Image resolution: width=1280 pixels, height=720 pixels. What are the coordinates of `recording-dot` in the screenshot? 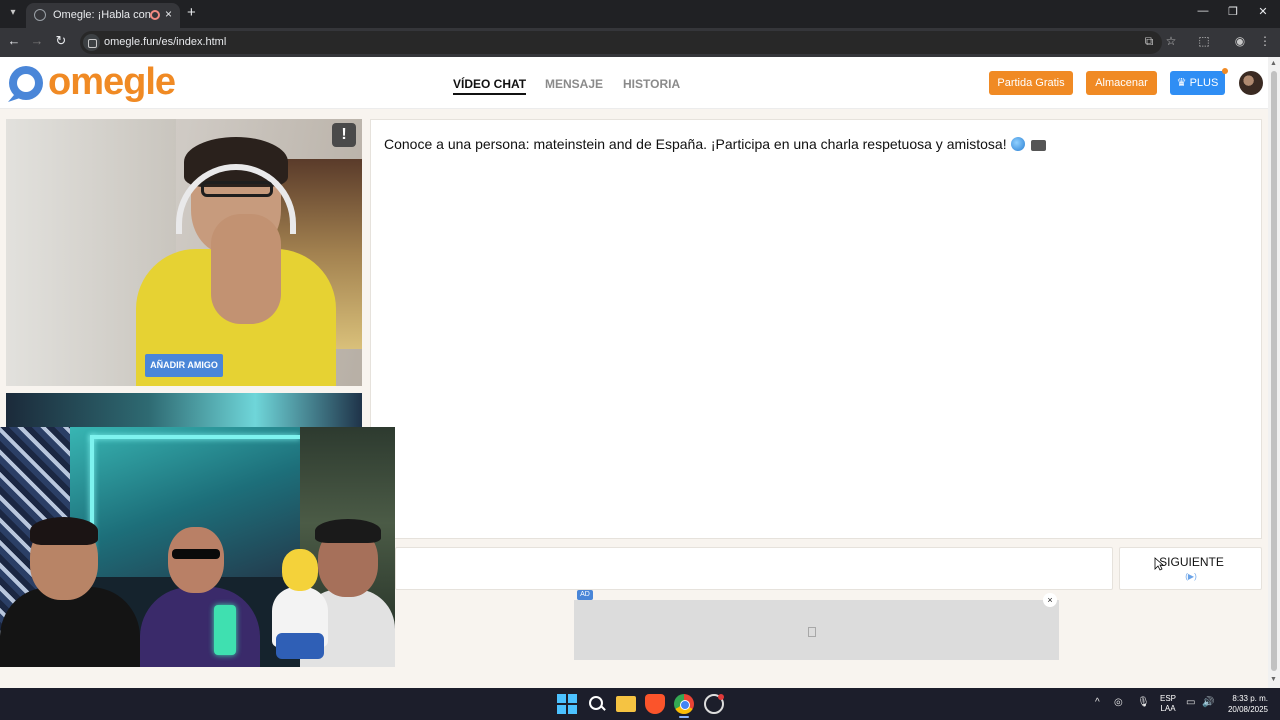 It's located at (721, 697).